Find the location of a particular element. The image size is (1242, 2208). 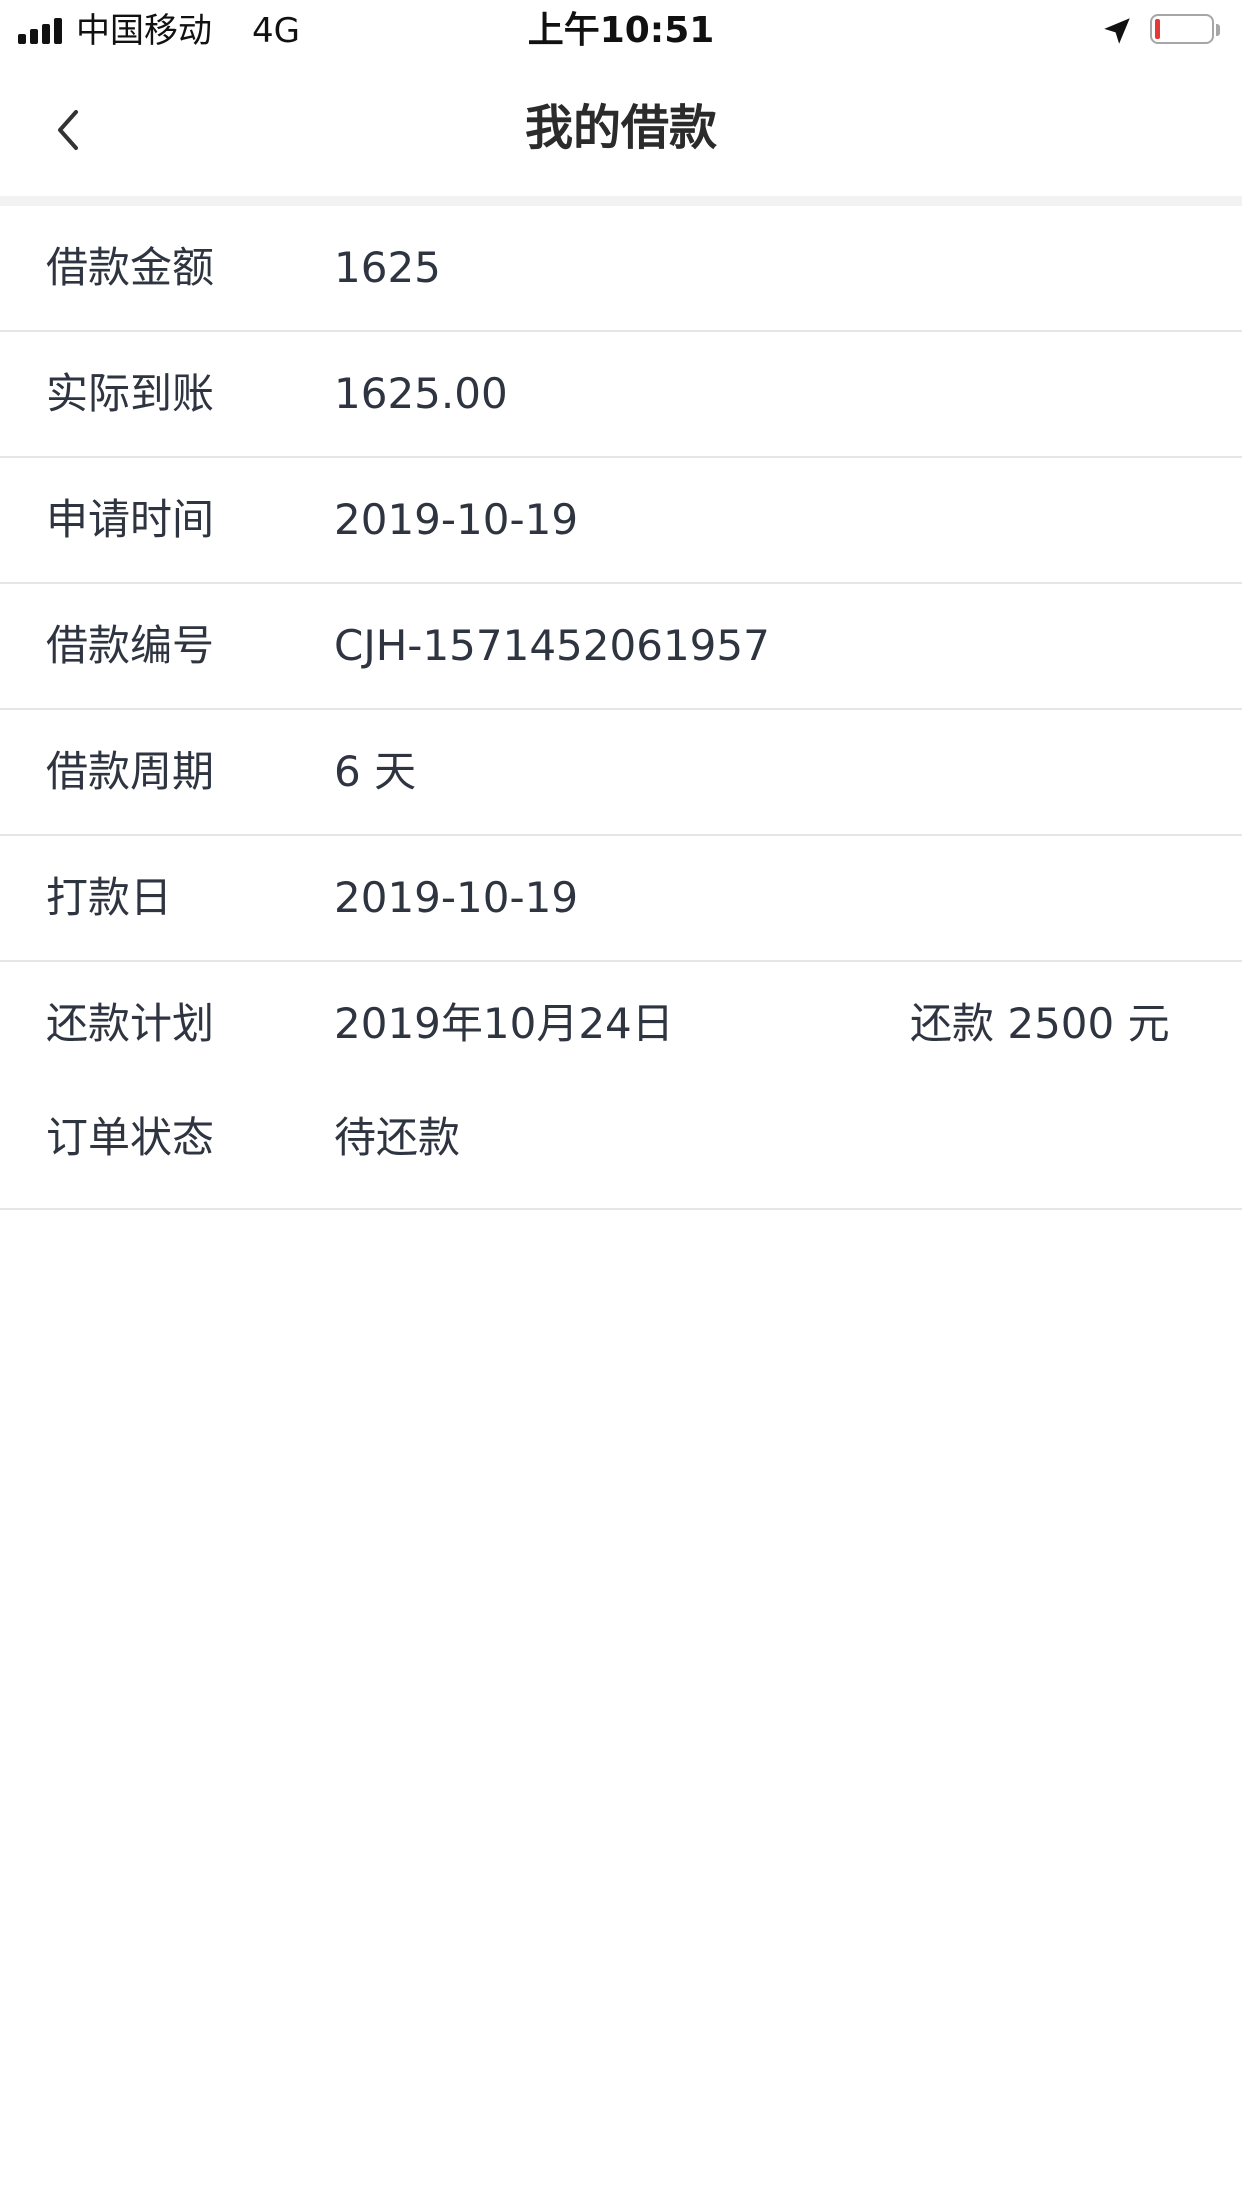

row-payment-date: 打款日 2019-10-19 is located at coordinates (621, 899).